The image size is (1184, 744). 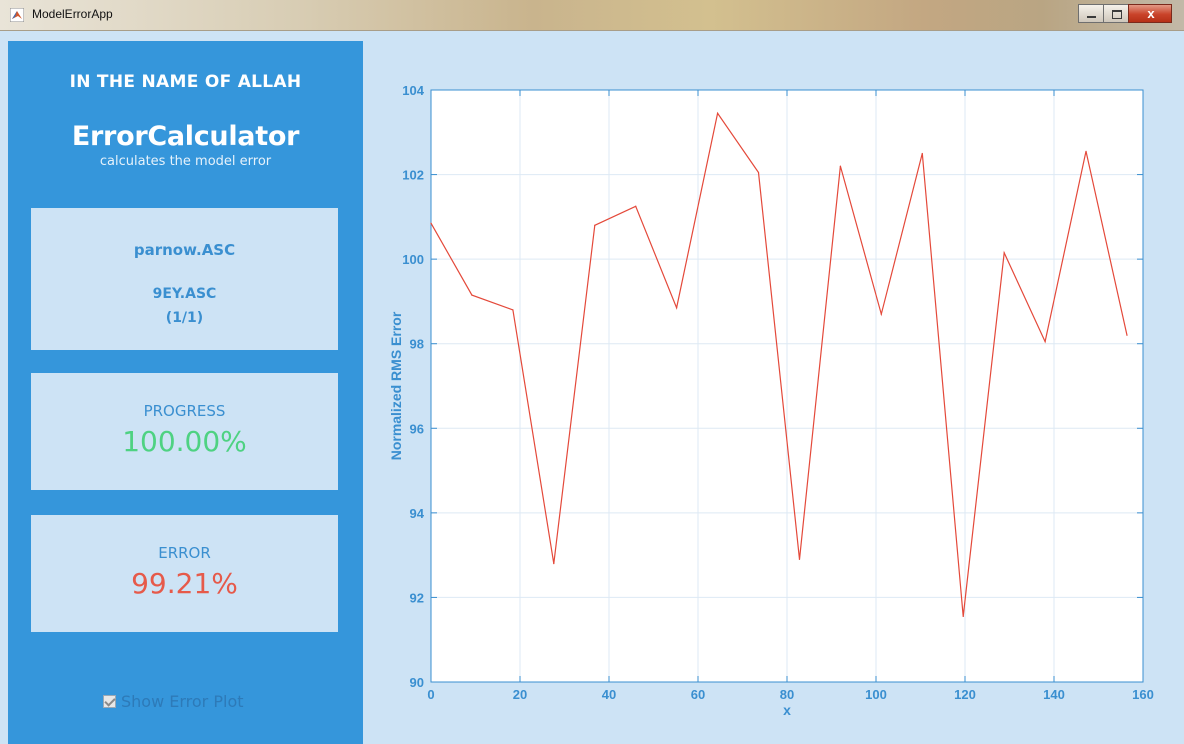 What do you see at coordinates (609, 694) in the screenshot?
I see `x-tick-label: 40` at bounding box center [609, 694].